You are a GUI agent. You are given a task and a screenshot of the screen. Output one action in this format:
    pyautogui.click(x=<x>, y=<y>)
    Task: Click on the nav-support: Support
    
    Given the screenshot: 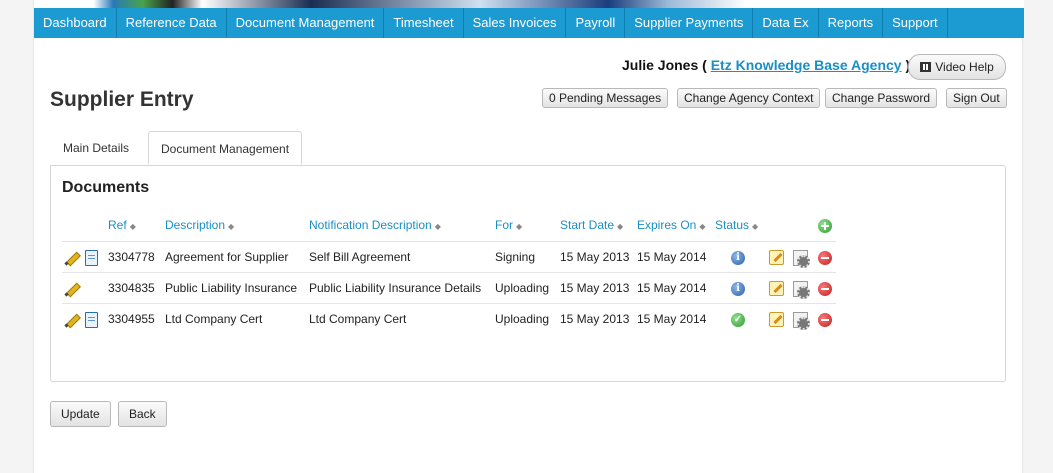 What is the action you would take?
    pyautogui.click(x=915, y=23)
    